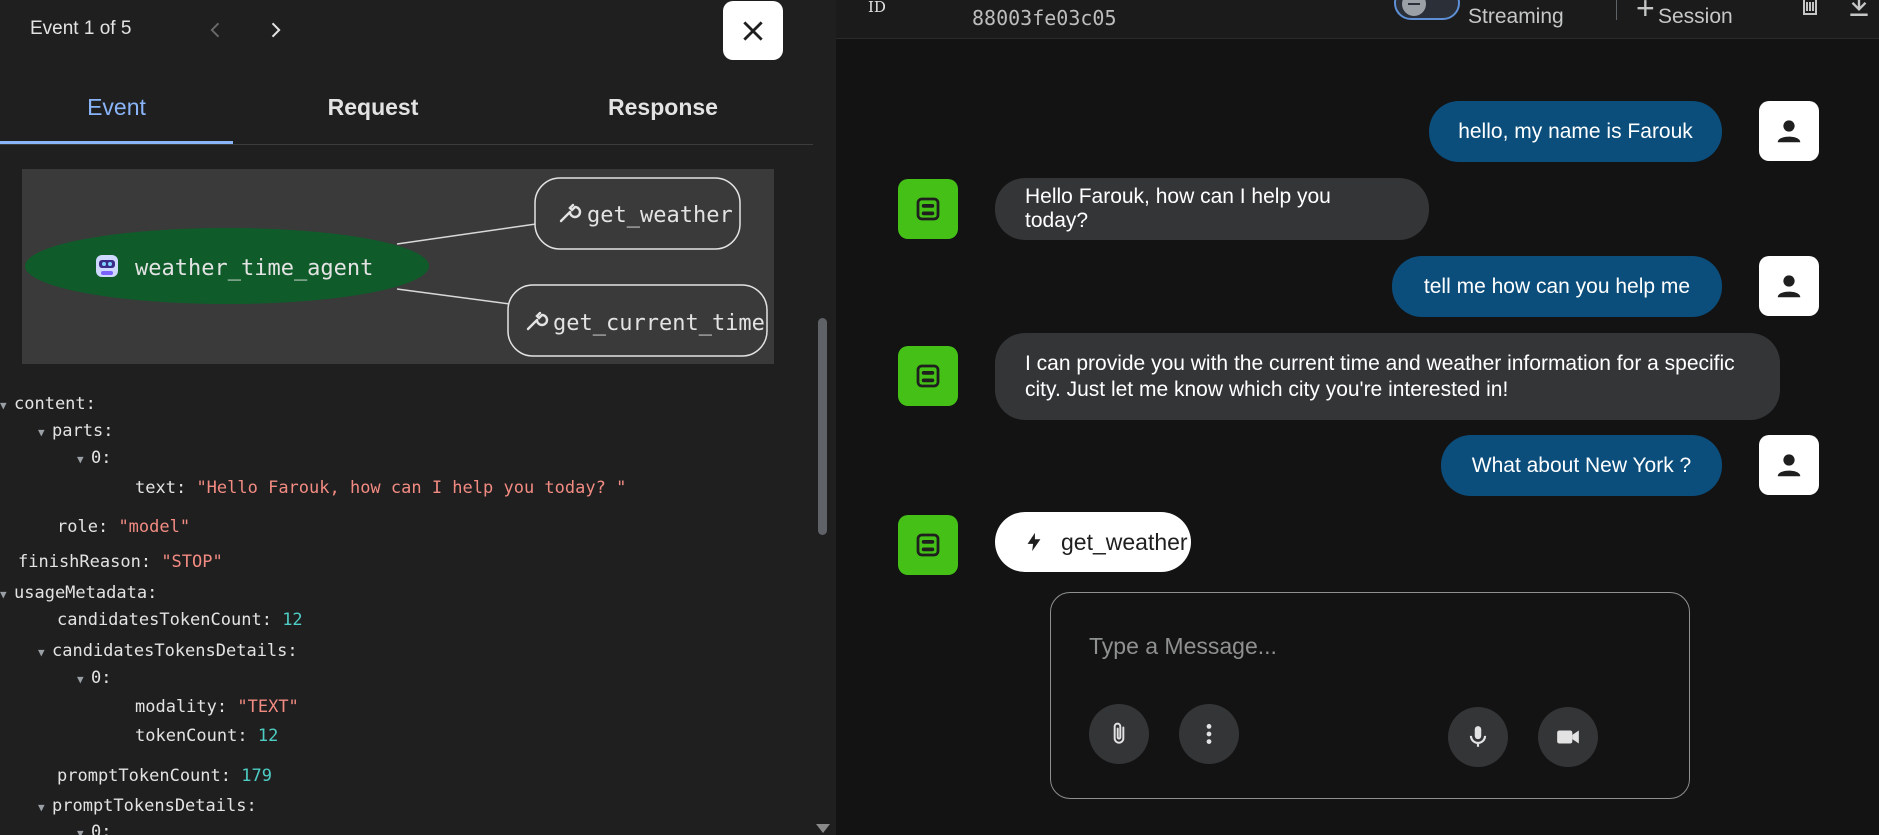 This screenshot has width=1879, height=835. What do you see at coordinates (1516, 16) in the screenshot?
I see `streaming-label: Streaming` at bounding box center [1516, 16].